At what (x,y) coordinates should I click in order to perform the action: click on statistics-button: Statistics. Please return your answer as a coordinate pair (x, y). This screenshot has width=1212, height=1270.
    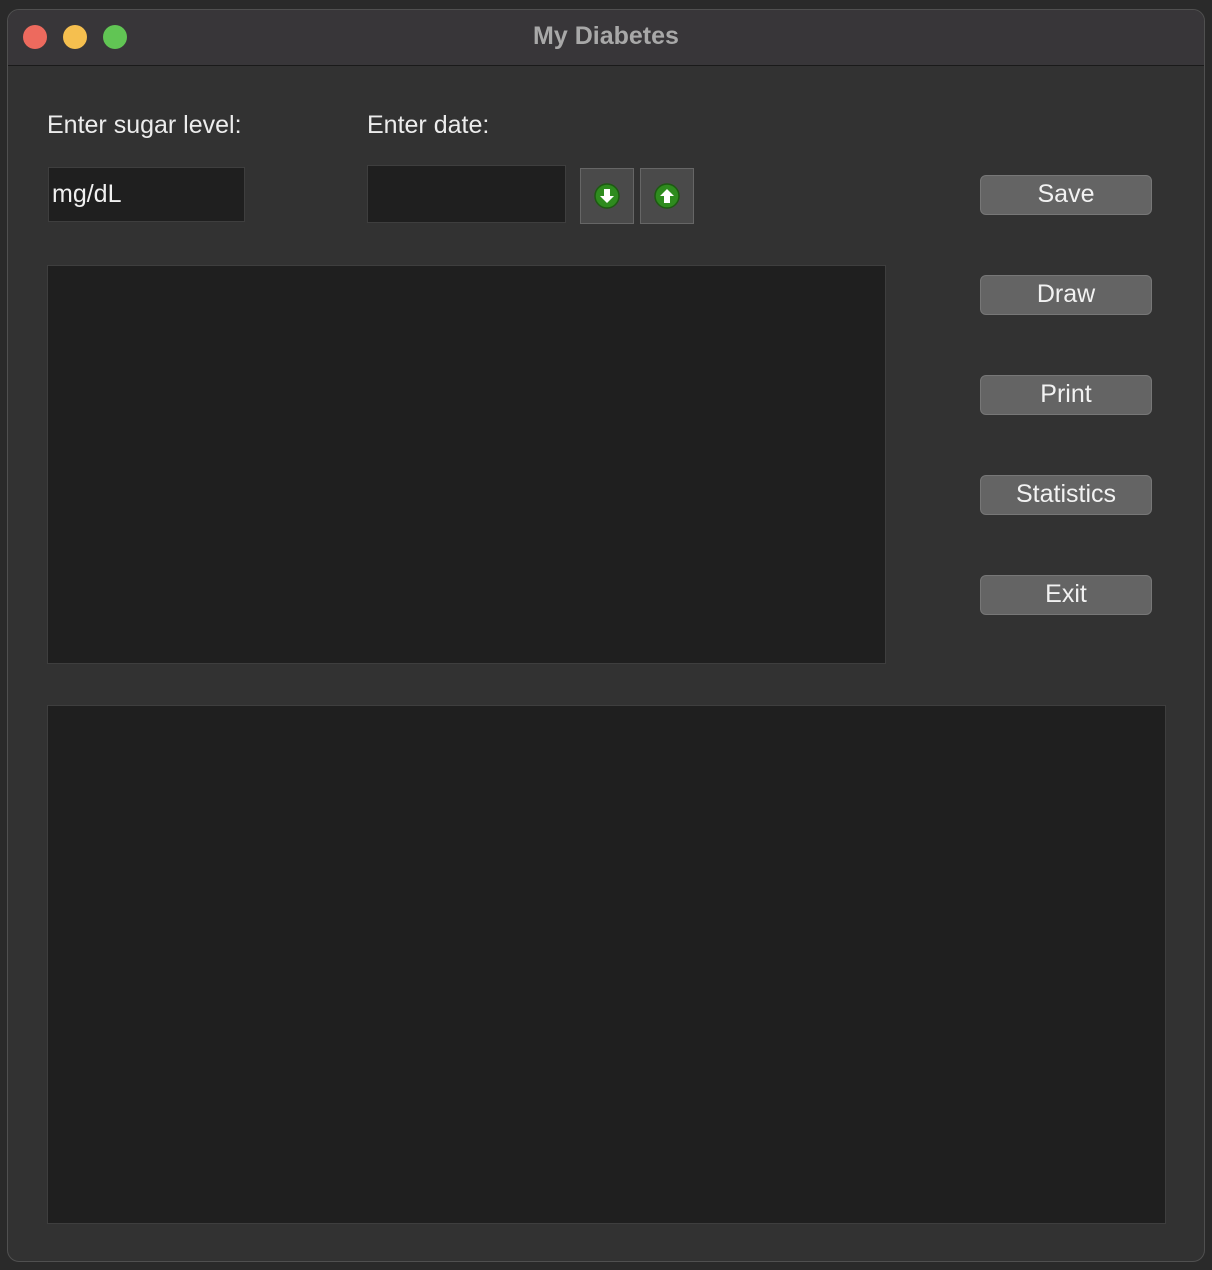
    Looking at the image, I should click on (1066, 495).